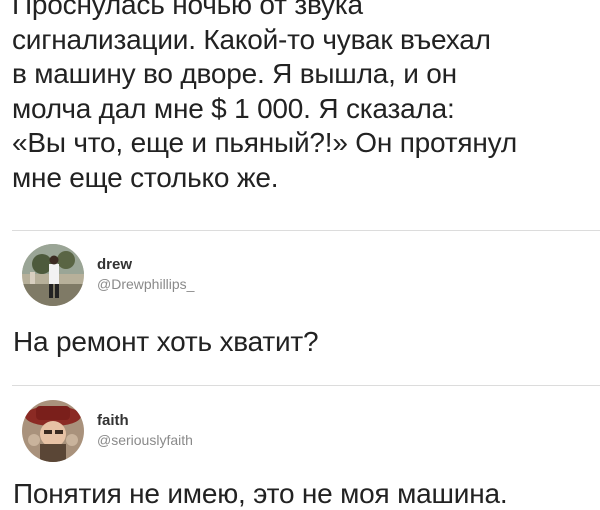 The height and width of the screenshot is (510, 600). Describe the element at coordinates (260, 493) in the screenshot. I see `reply-text: Понятия не имею, это не моя машина.` at that location.